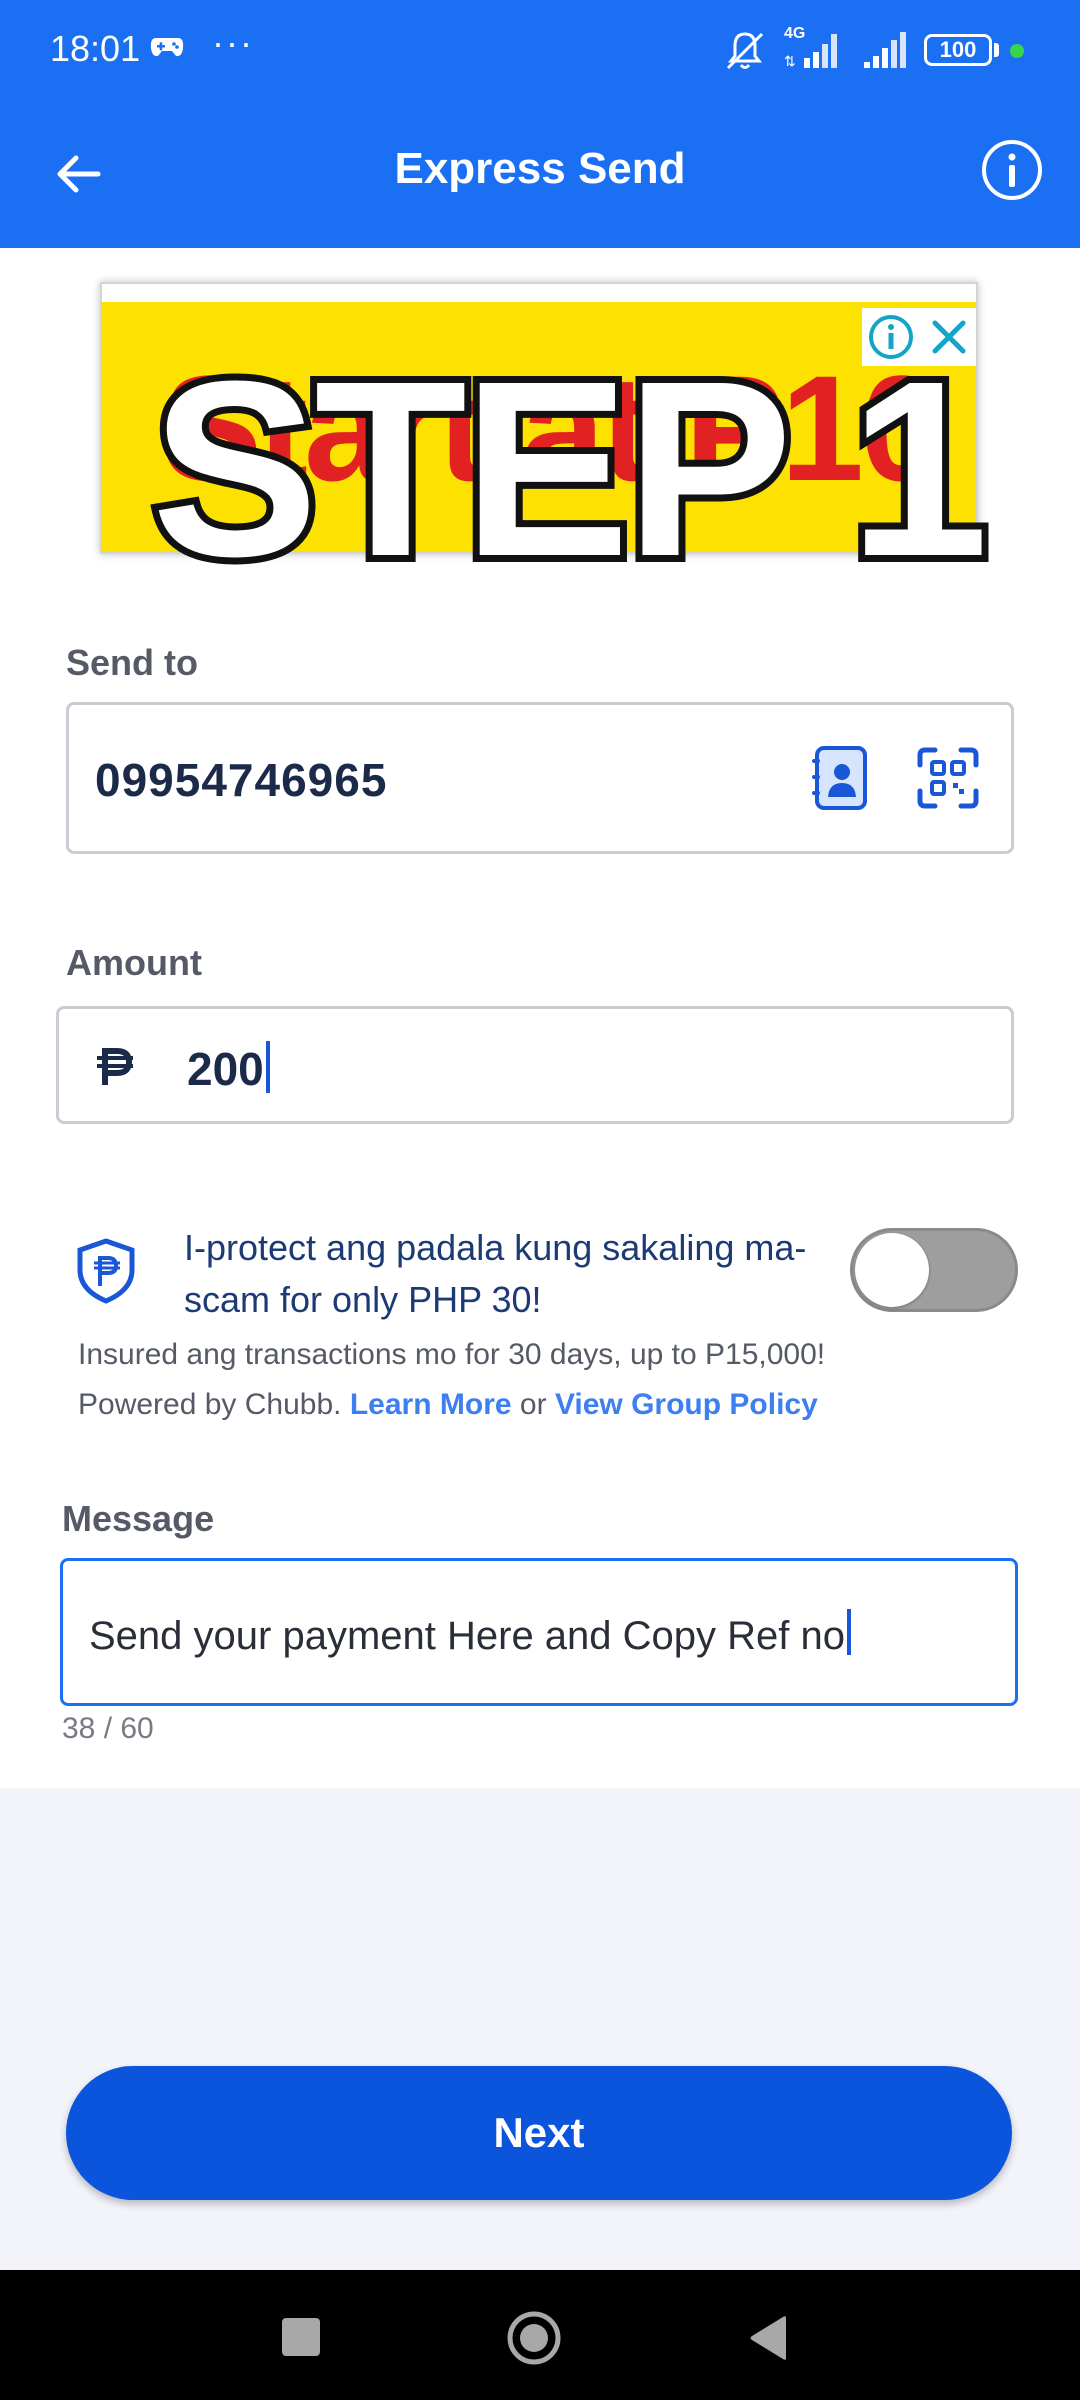  What do you see at coordinates (167, 47) in the screenshot?
I see `gamepad-icon` at bounding box center [167, 47].